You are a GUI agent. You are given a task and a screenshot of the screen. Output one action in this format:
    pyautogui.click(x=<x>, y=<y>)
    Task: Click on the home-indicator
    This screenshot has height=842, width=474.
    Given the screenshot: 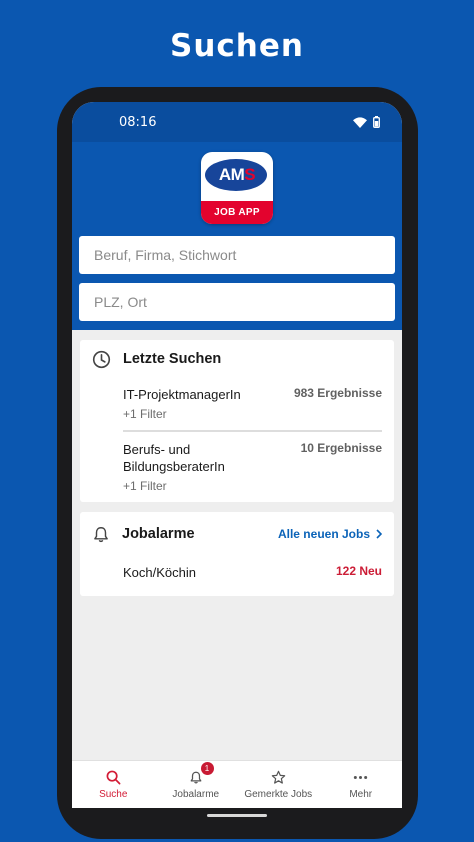 What is the action you would take?
    pyautogui.click(x=237, y=815)
    